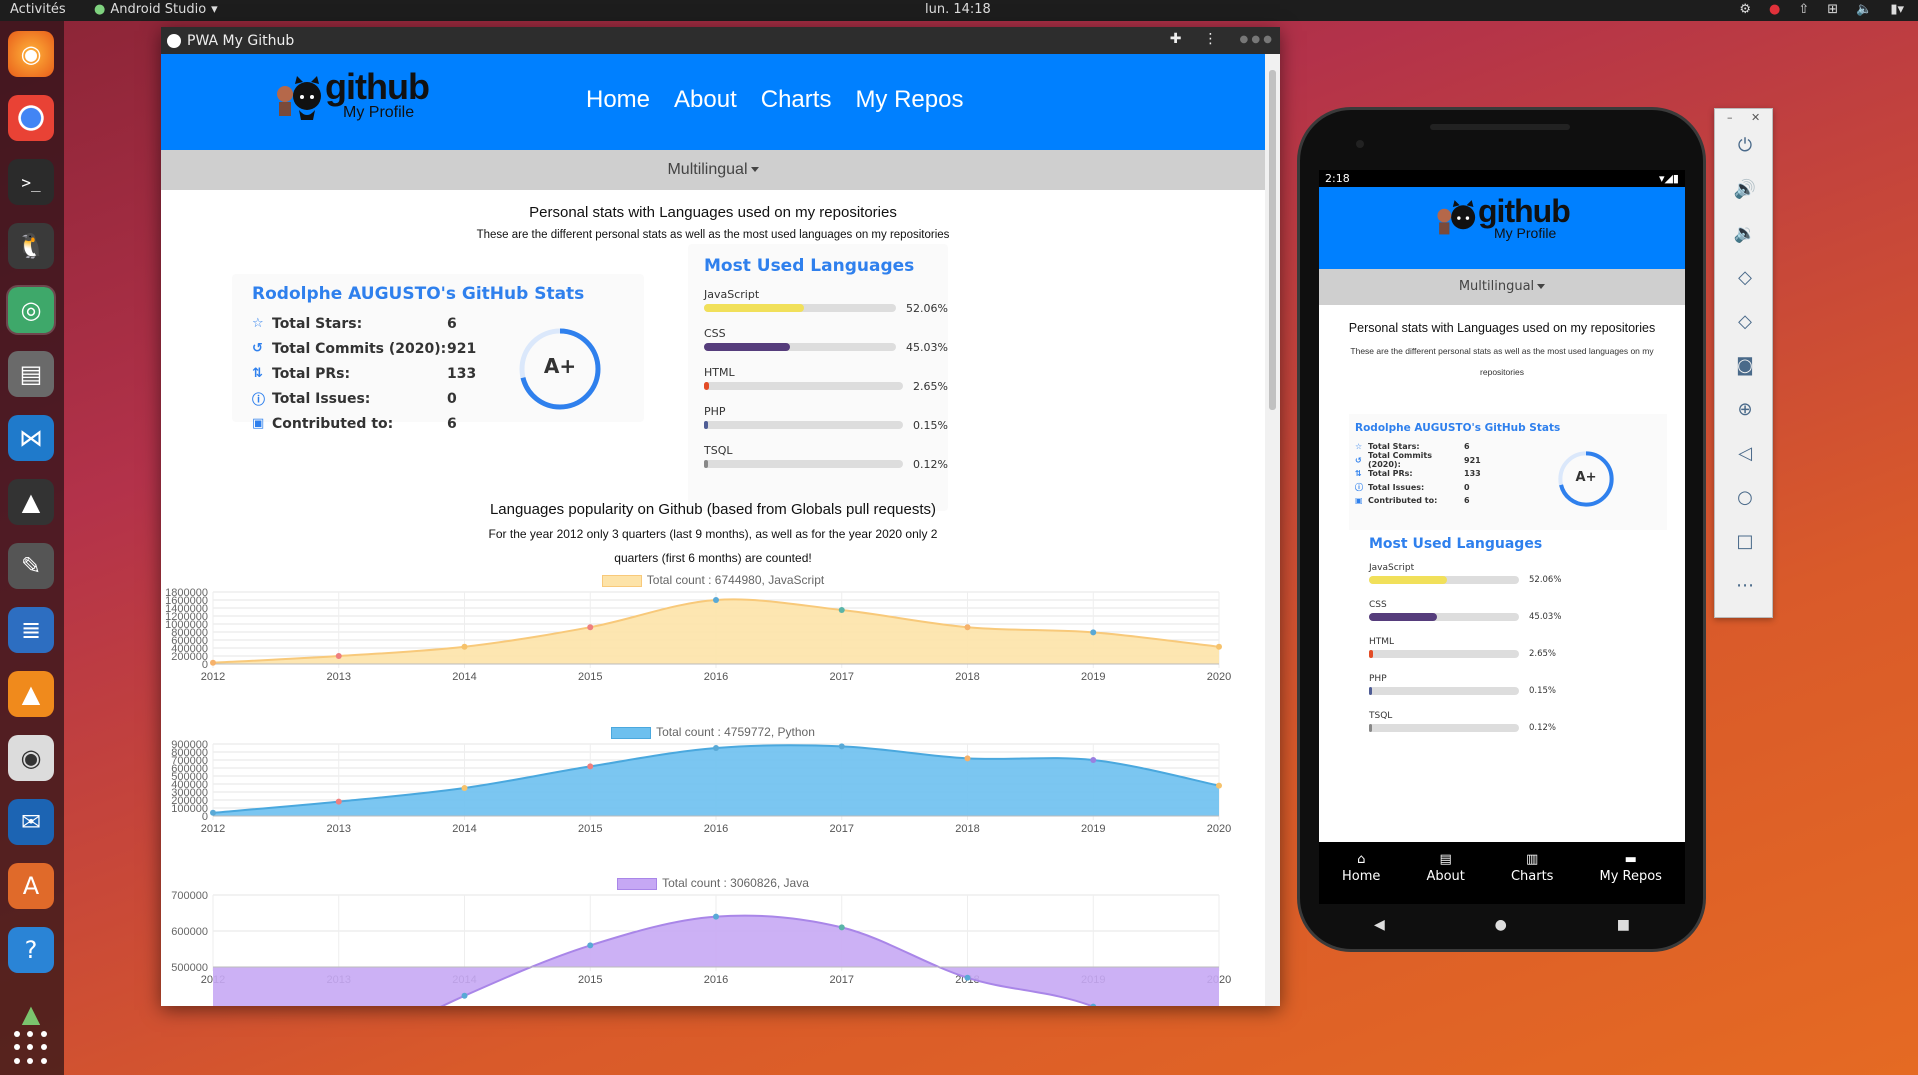 Image resolution: width=1918 pixels, height=1075 pixels. Describe the element at coordinates (31, 502) in the screenshot. I see `inkscape-icon: ▲` at that location.